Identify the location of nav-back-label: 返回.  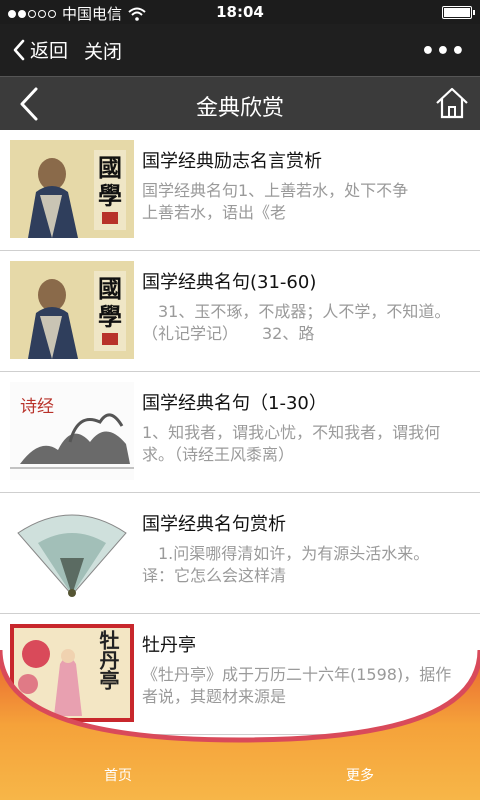
(49, 51).